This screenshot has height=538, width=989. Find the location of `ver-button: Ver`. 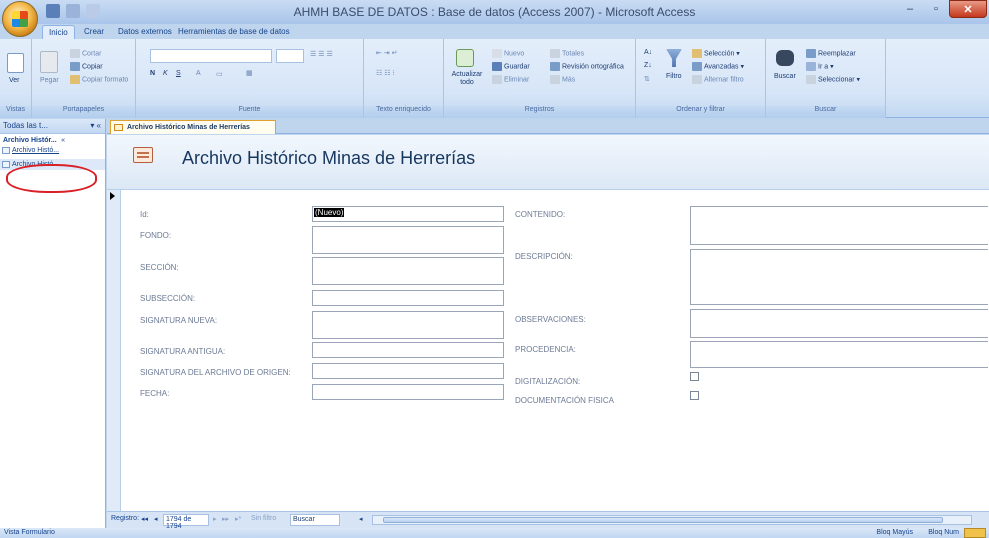

ver-button: Ver is located at coordinates (14, 80).